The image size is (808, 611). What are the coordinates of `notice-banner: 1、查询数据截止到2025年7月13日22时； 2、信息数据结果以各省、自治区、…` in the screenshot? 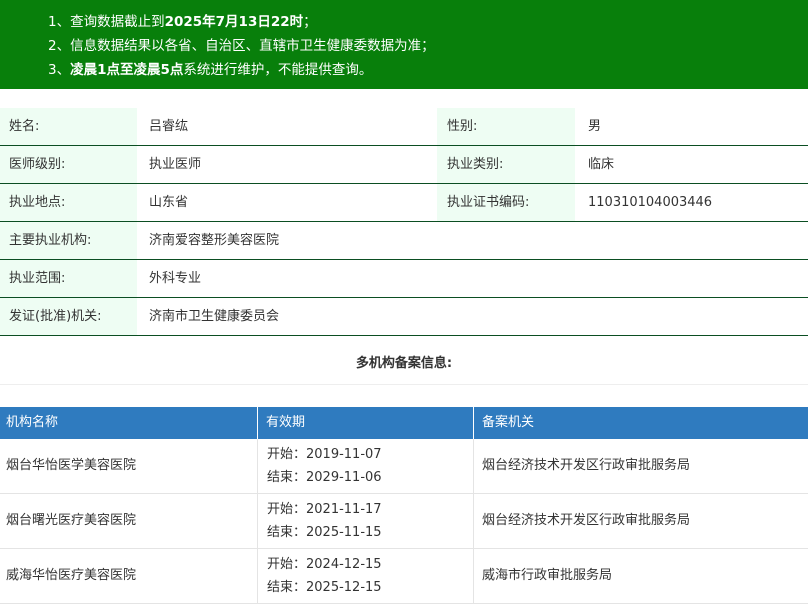 It's located at (404, 44).